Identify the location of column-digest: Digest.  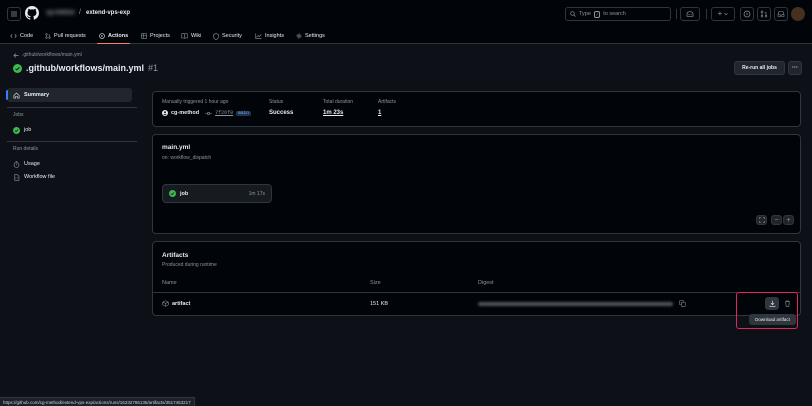
(486, 283).